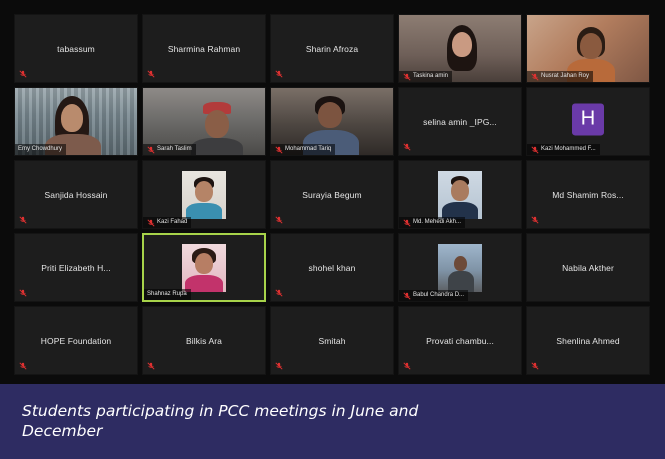 The height and width of the screenshot is (459, 665). I want to click on participant-name-label: Emy Chowdhury, so click(41, 149).